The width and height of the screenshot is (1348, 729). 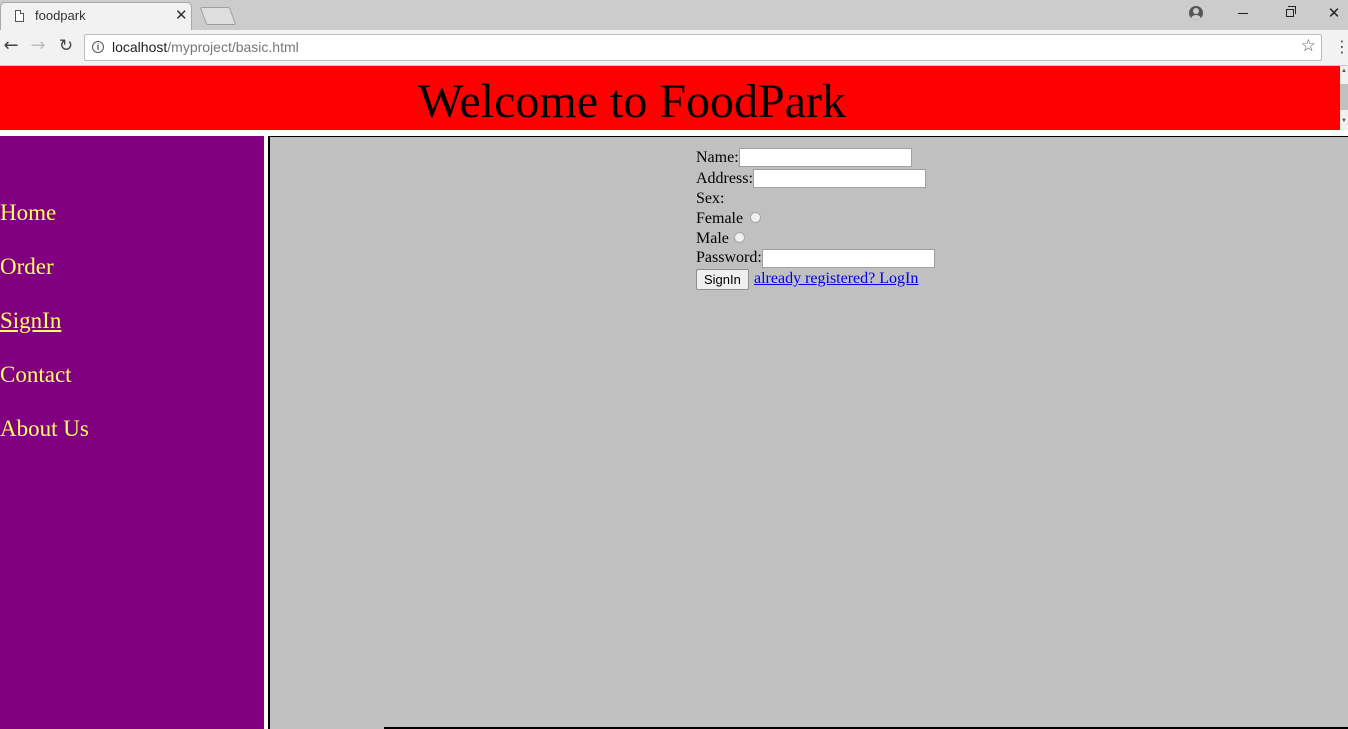 I want to click on new-tab-button, so click(x=218, y=16).